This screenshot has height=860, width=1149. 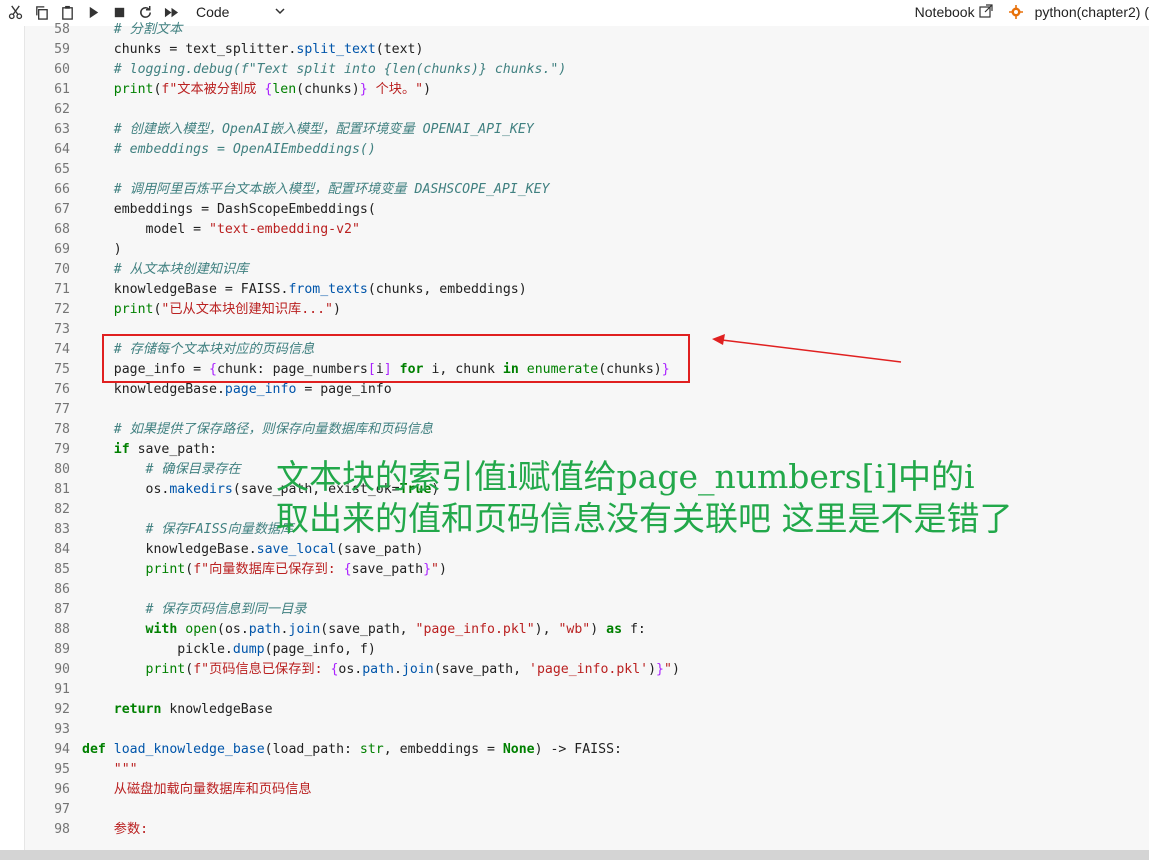 I want to click on annotation-arrow, so click(x=807, y=348).